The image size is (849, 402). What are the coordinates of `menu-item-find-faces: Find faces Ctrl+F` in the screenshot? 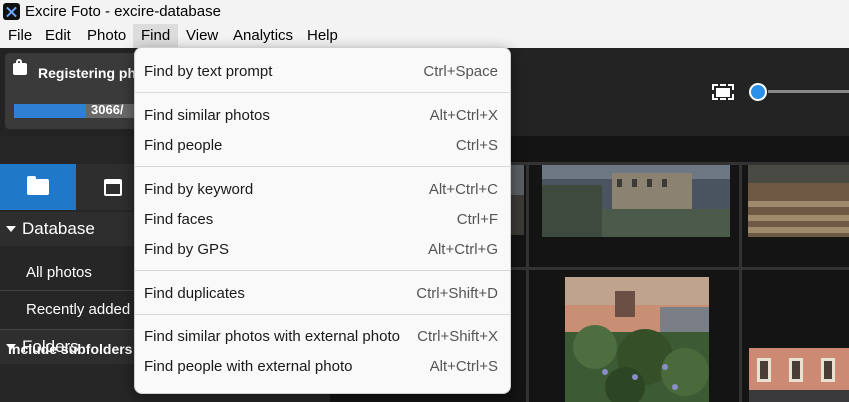 It's located at (322, 220).